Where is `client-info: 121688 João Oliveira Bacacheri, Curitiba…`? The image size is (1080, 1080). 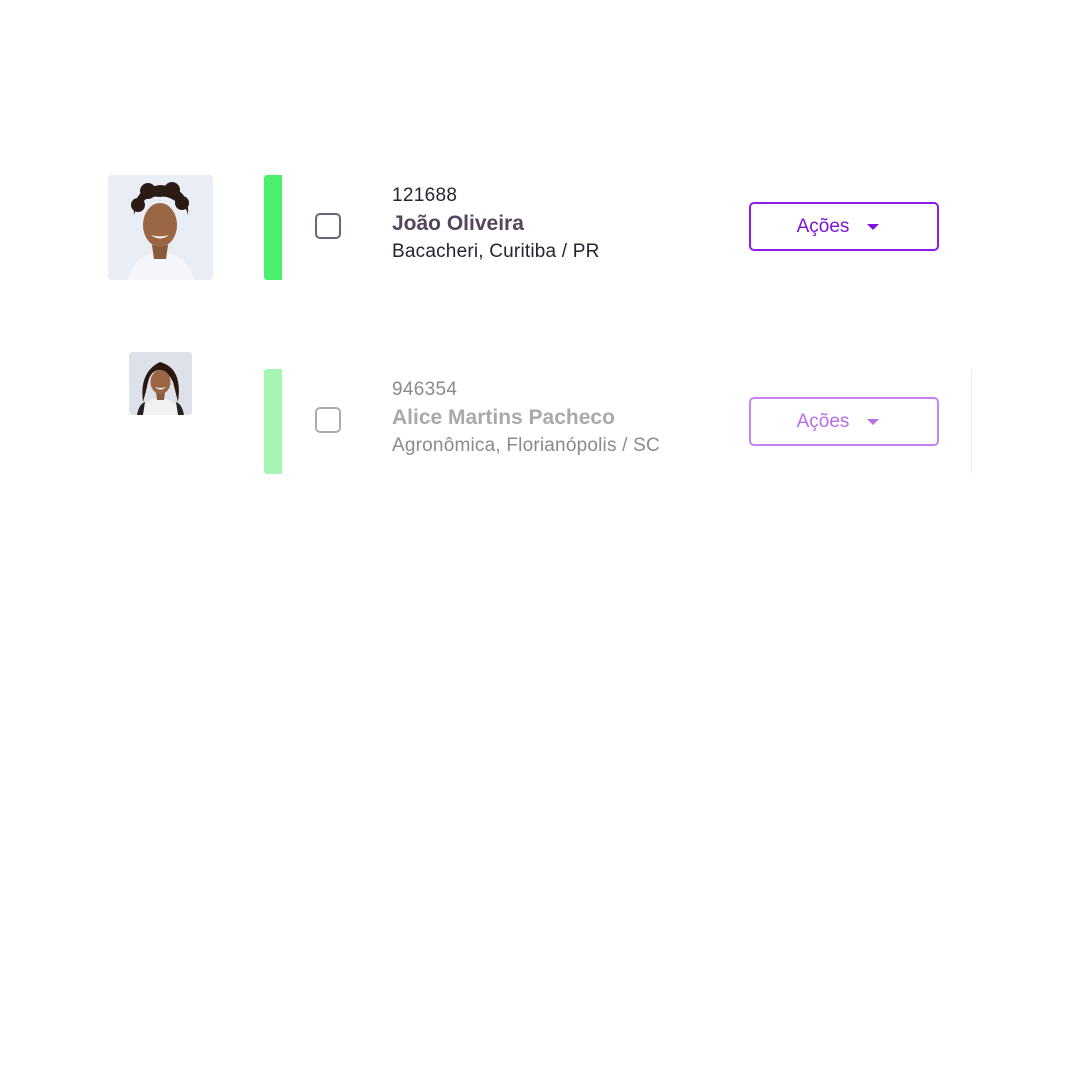
client-info: 121688 João Oliveira Bacacheri, Curitiba… is located at coordinates (496, 225).